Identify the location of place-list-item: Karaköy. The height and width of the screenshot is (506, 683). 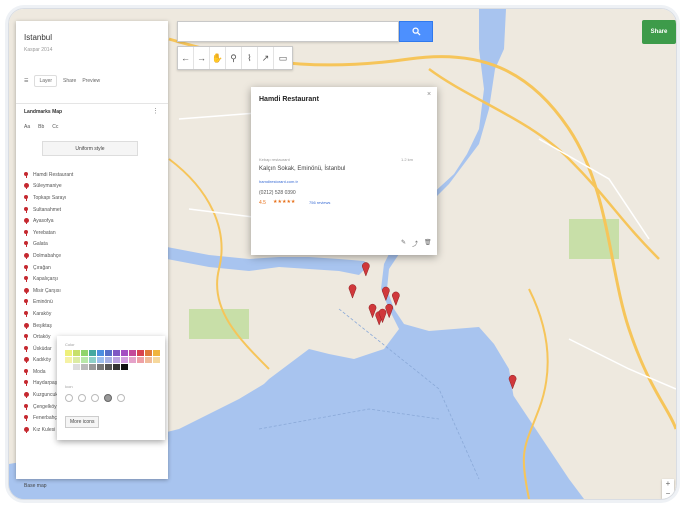
(94, 314).